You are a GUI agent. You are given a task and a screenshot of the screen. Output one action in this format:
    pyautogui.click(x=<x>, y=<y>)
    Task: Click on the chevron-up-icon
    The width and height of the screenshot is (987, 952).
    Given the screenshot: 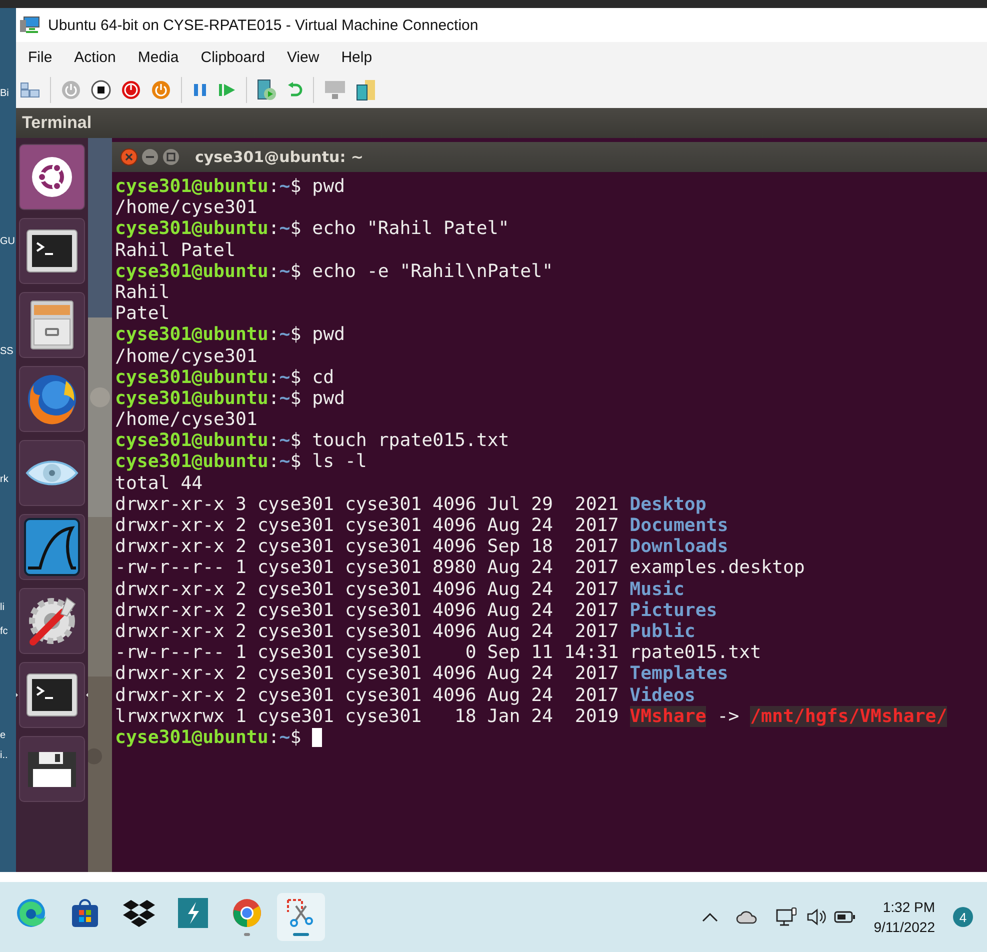 What is the action you would take?
    pyautogui.click(x=710, y=917)
    